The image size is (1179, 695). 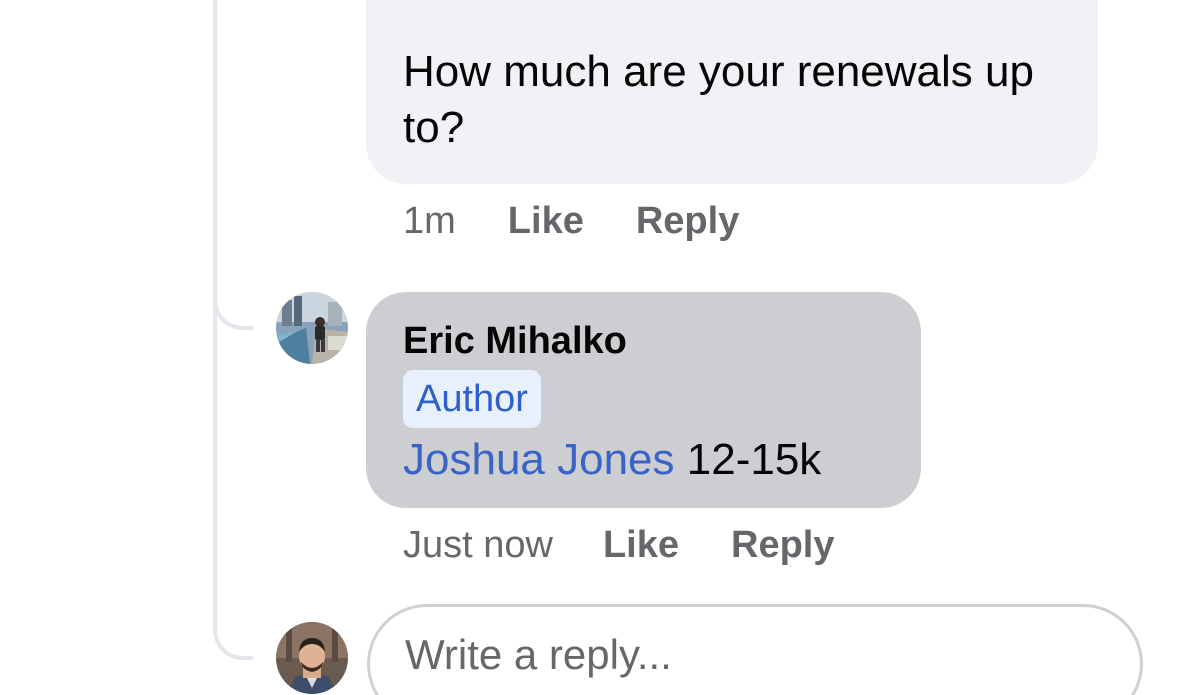 I want to click on comment-timestamp: Just now, so click(x=478, y=545).